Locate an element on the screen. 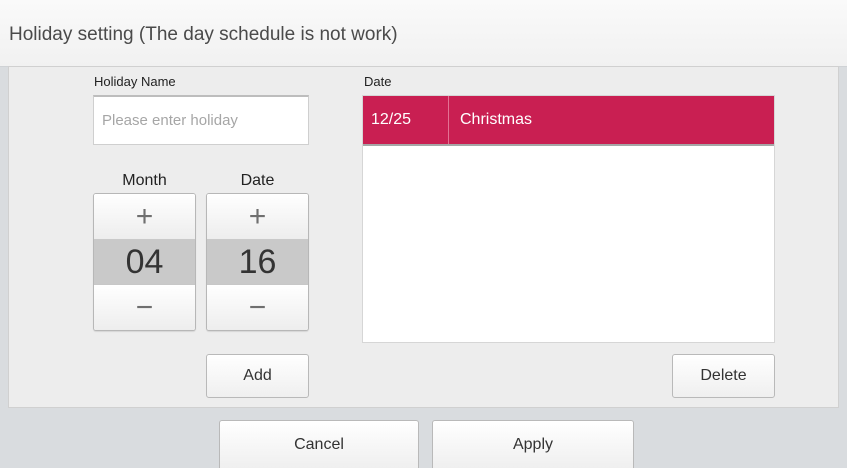  date-value: 16 is located at coordinates (257, 262).